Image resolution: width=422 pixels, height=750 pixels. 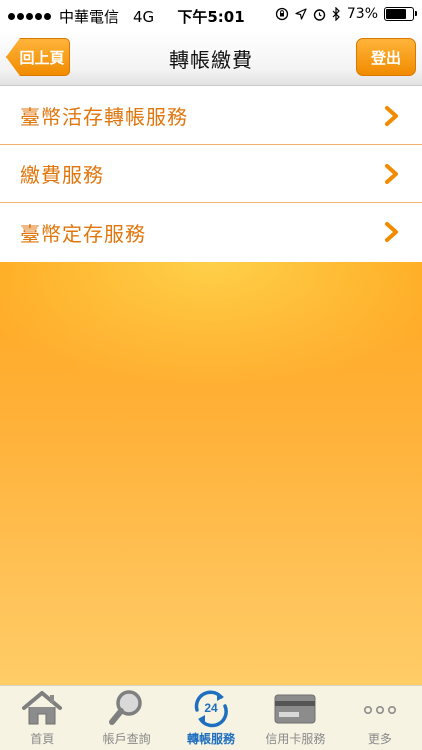 What do you see at coordinates (295, 709) in the screenshot?
I see `credit-card-icon` at bounding box center [295, 709].